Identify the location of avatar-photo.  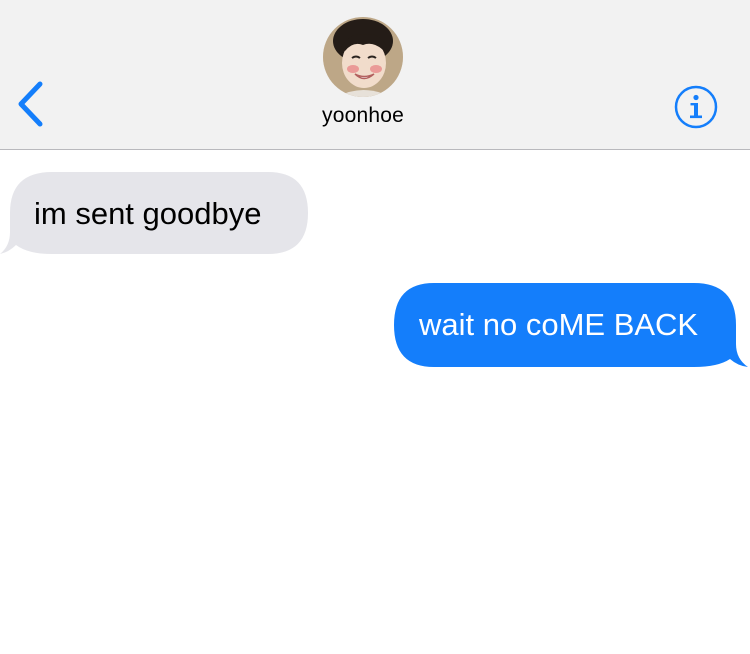
(363, 57).